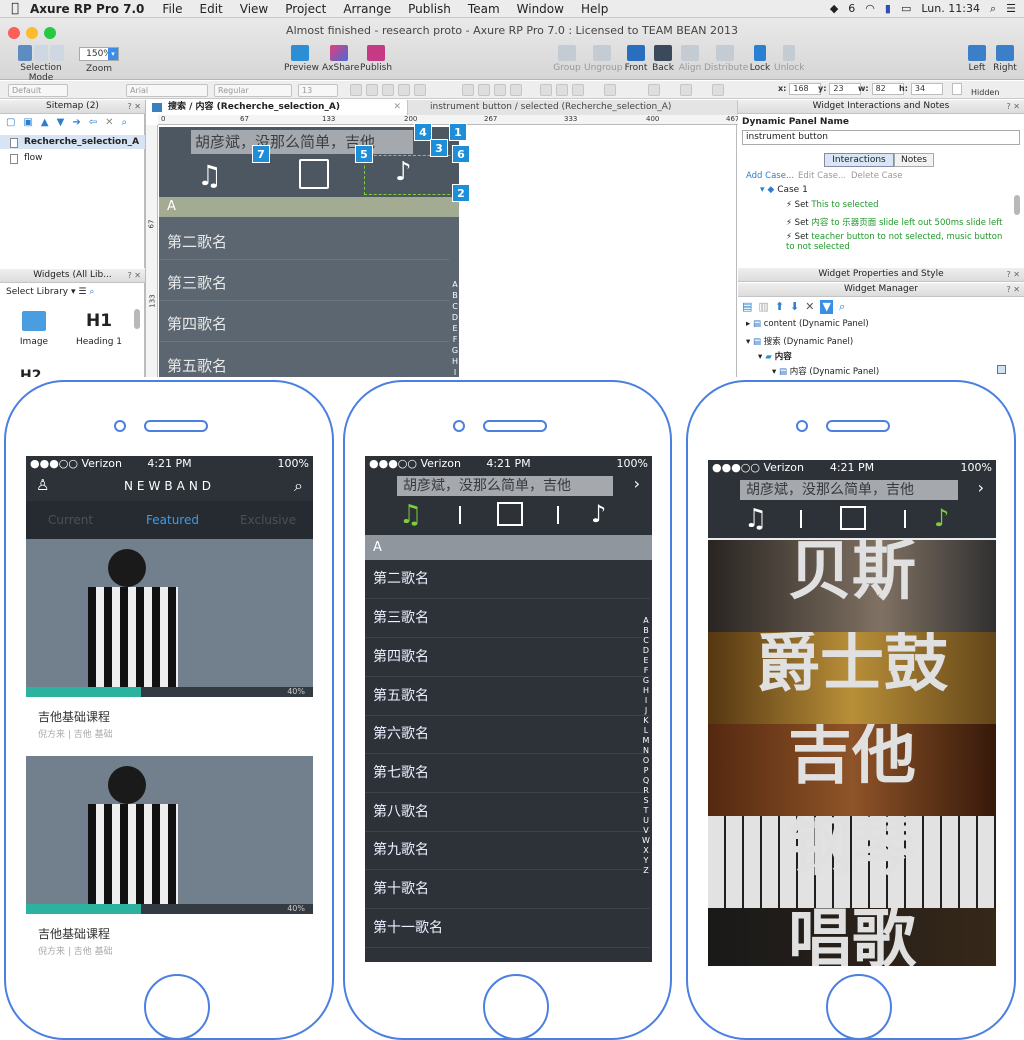 This screenshot has width=1024, height=1040. I want to click on mock-song: 第四歌名, so click(197, 323).